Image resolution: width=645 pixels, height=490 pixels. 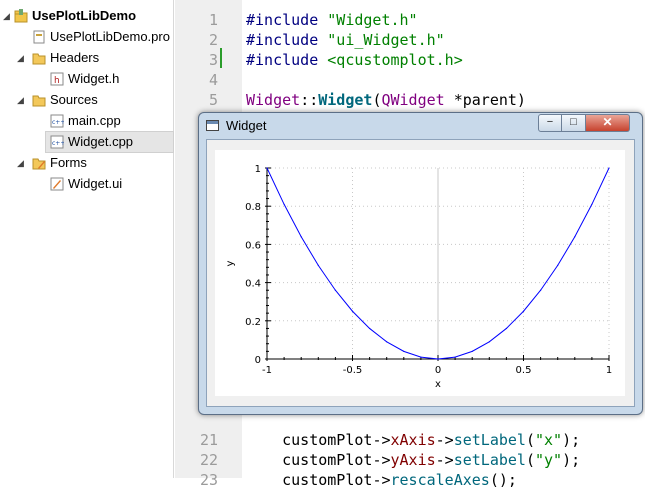 I want to click on tree-item-main-cpp: c++ main.cpp, so click(x=87, y=121).